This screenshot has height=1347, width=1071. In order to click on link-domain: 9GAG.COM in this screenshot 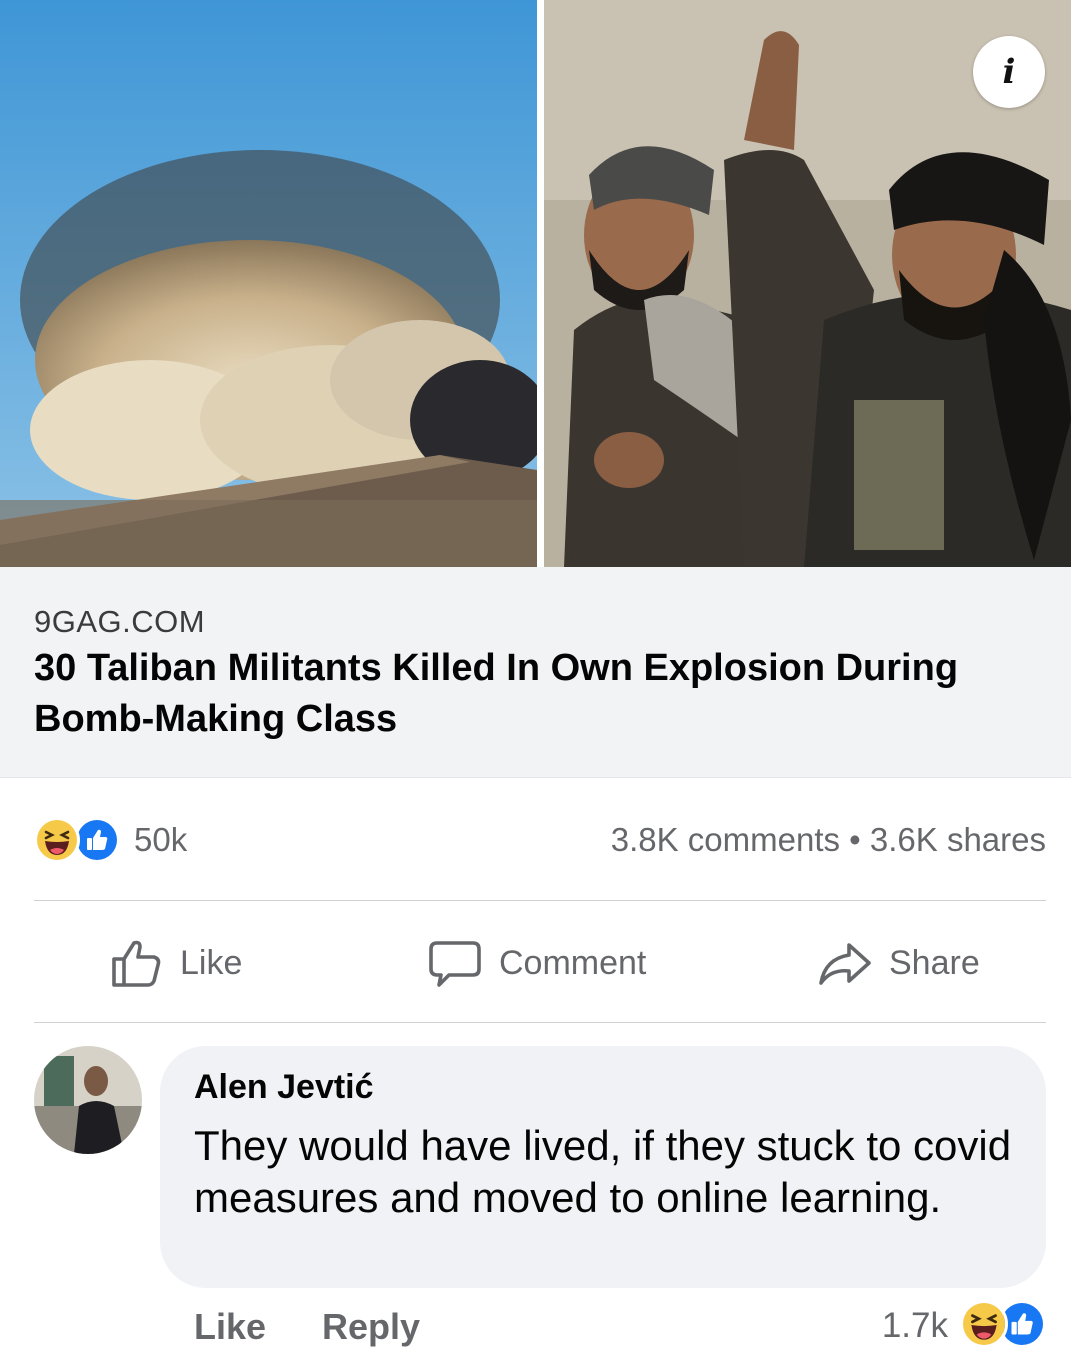, I will do `click(120, 621)`.